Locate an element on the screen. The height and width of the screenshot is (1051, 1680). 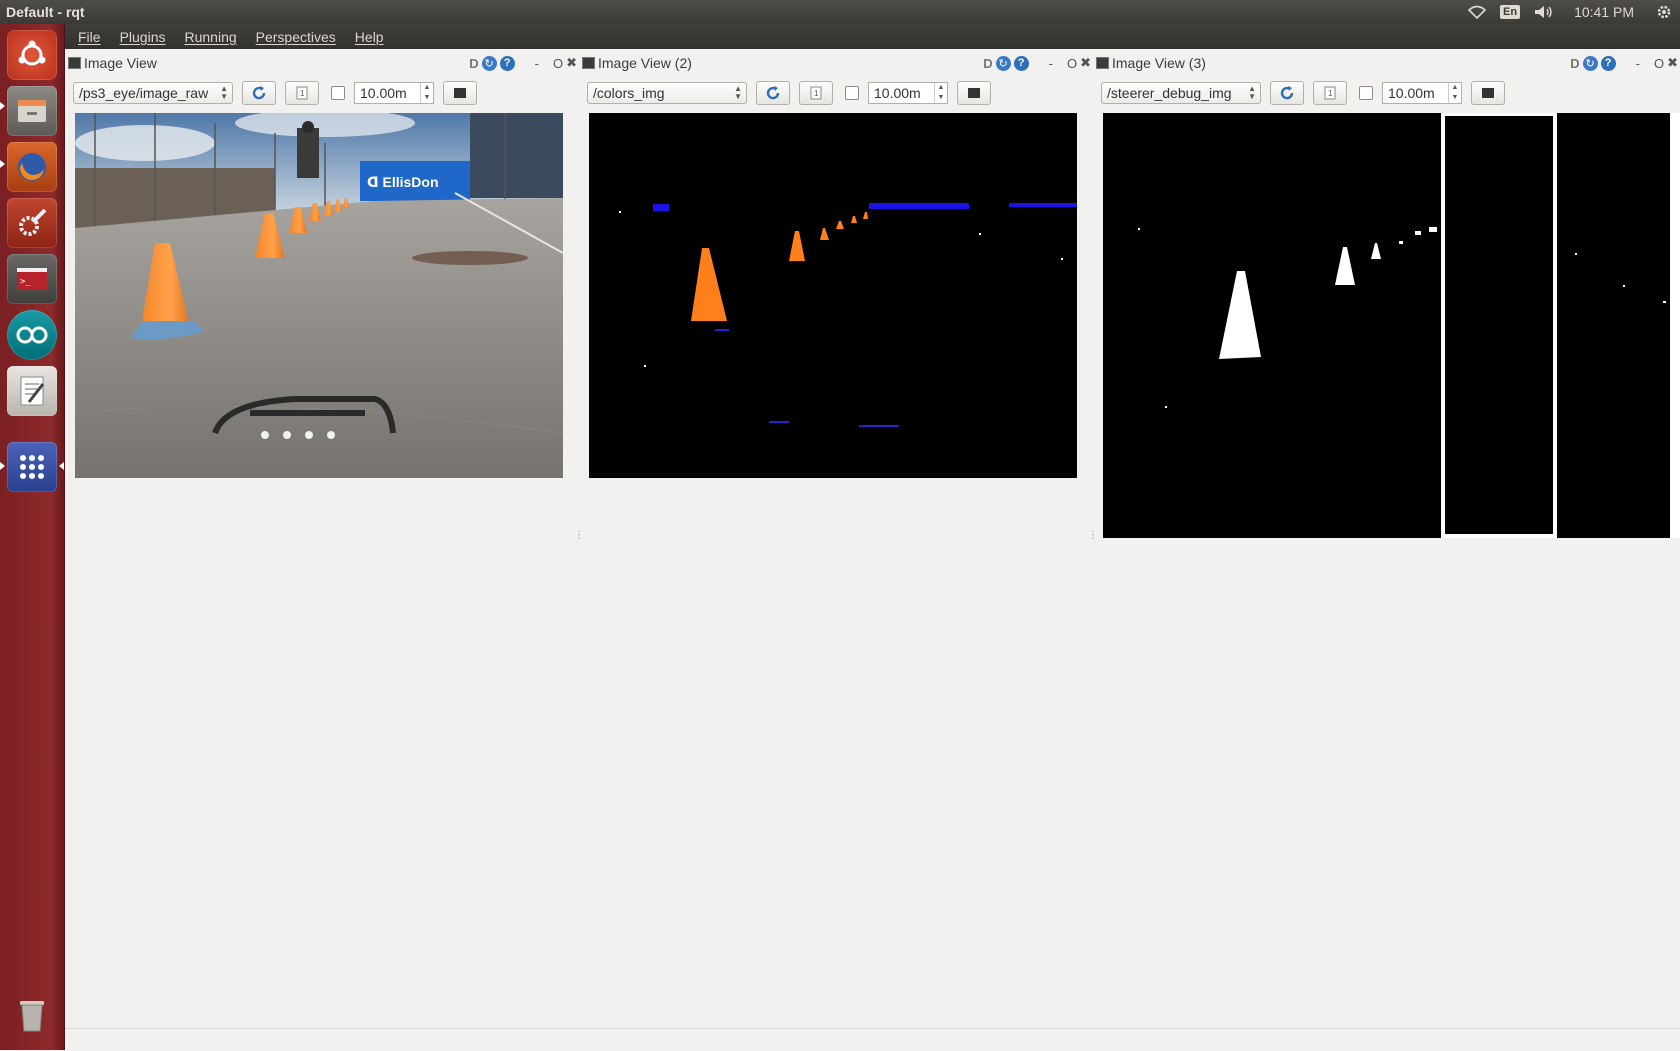
panel-title-bar: Image View (2) D ↻ ? - O ✖ is located at coordinates (836, 63).